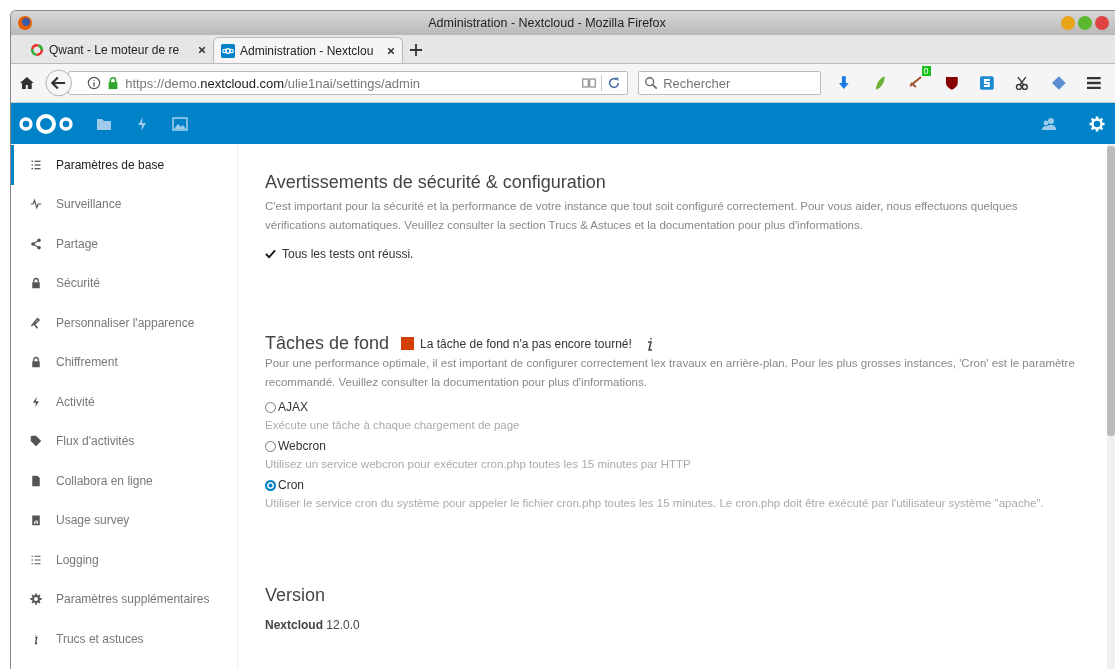 This screenshot has width=1115, height=669. Describe the element at coordinates (36, 322) in the screenshot. I see `brush-icon` at that location.